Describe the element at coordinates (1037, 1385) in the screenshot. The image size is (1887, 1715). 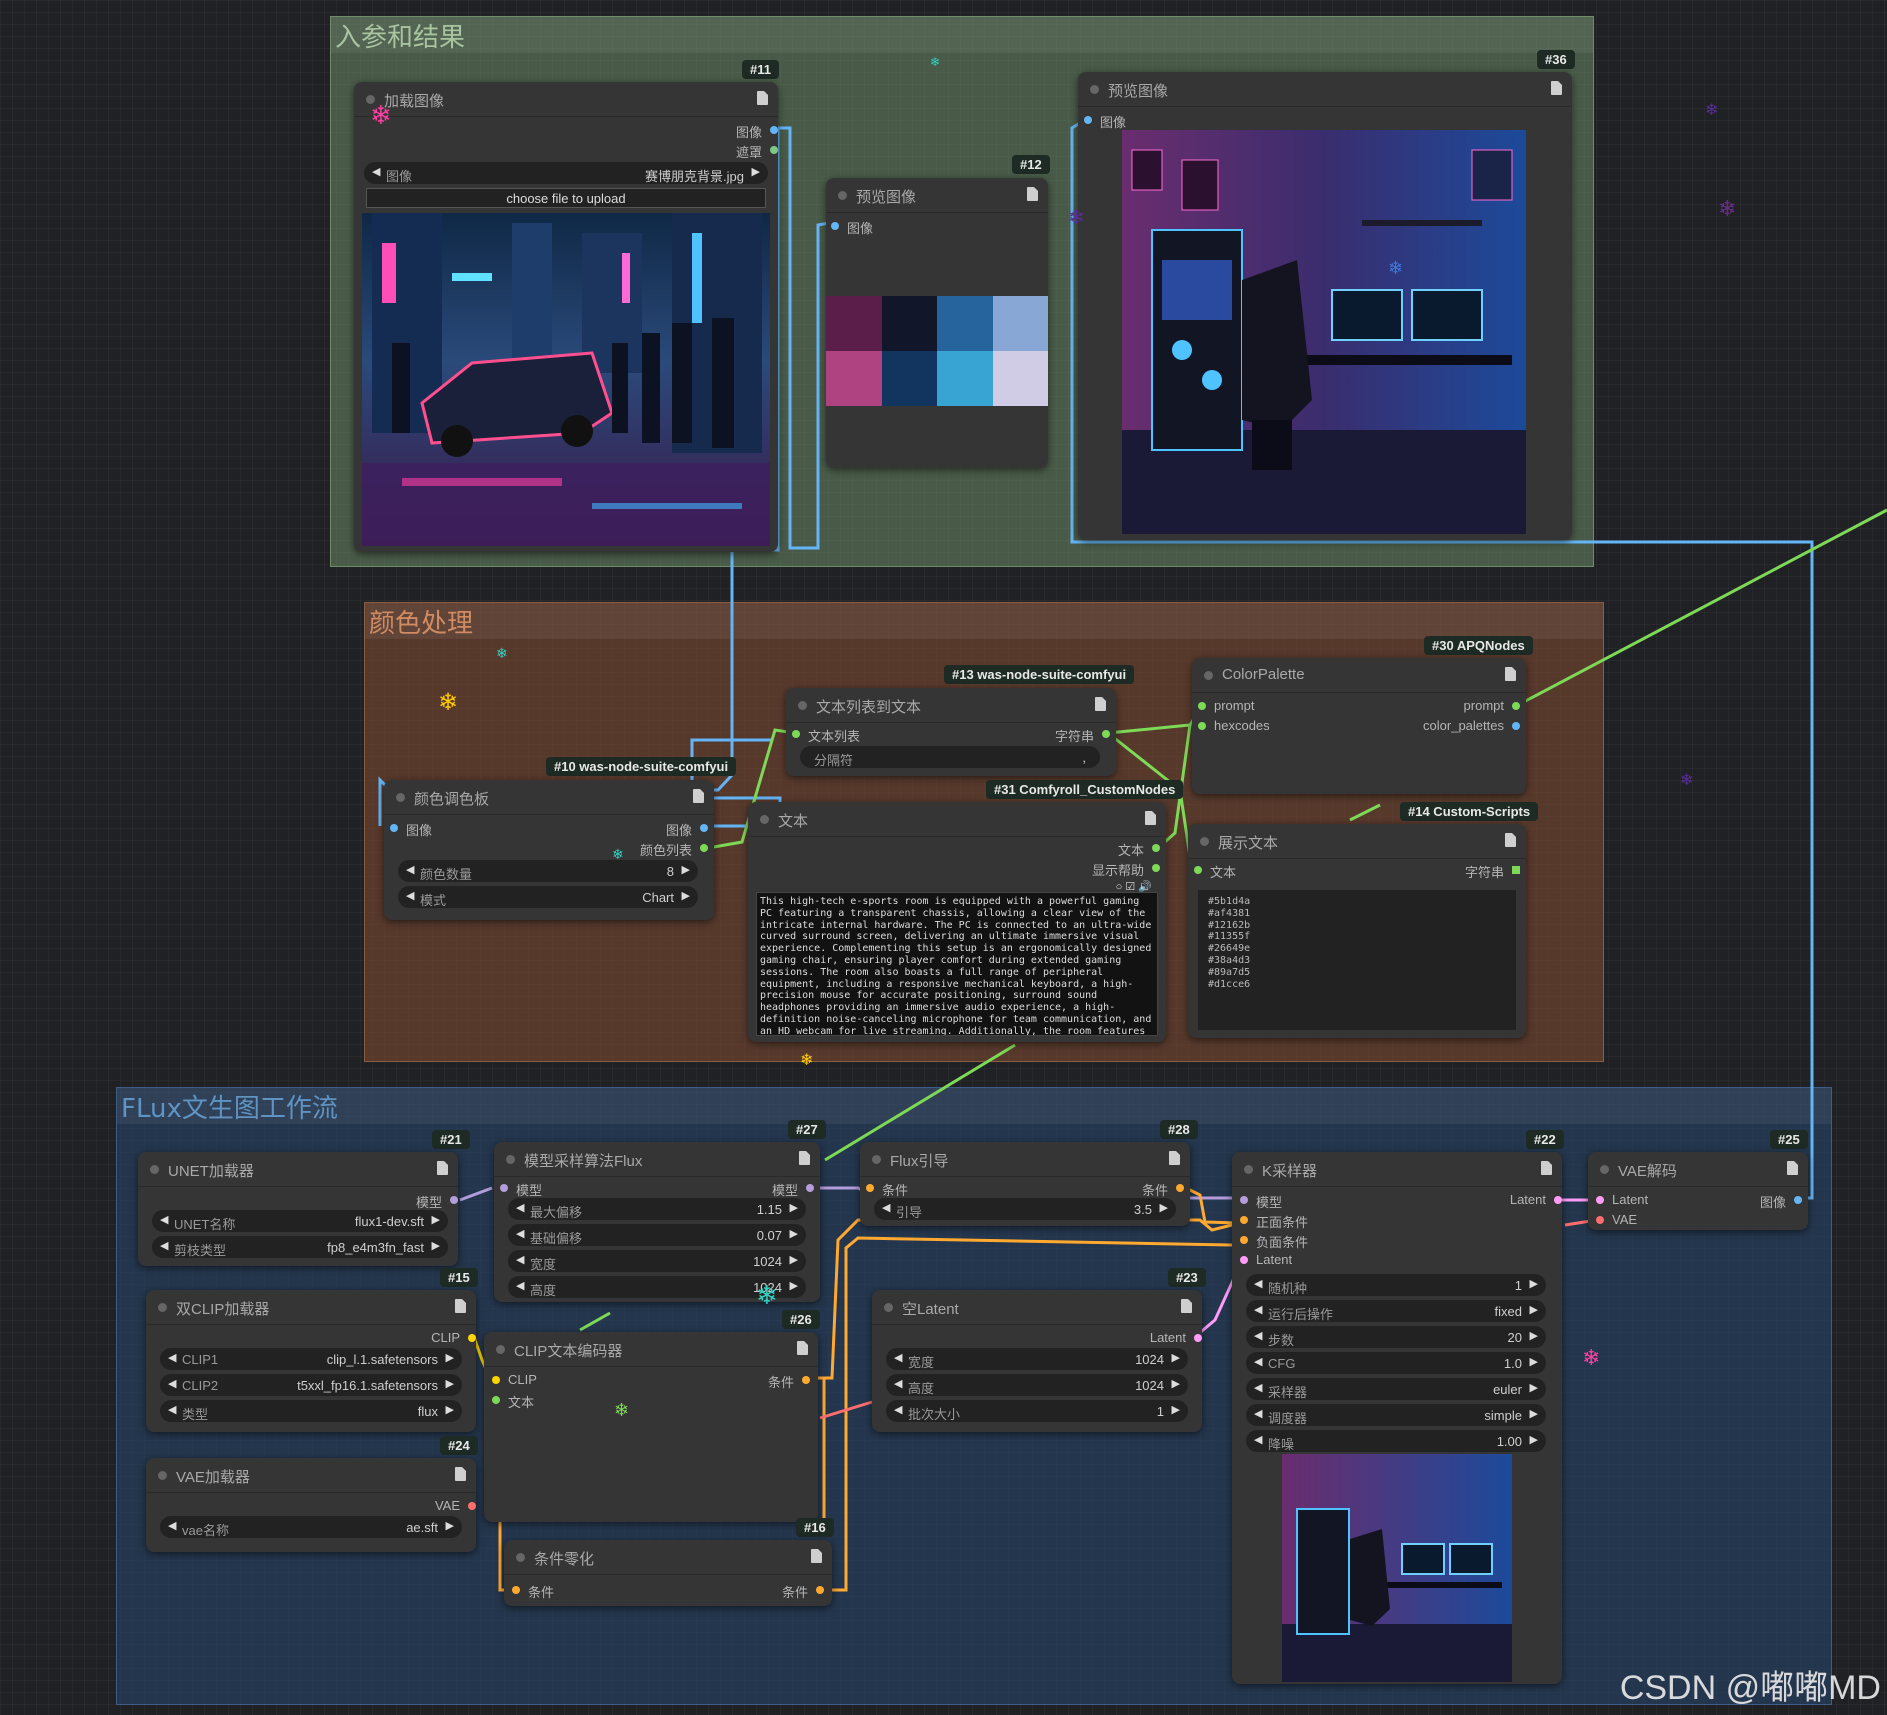
I see `latent-height-widget: ◀ 高度 1024 ▶` at that location.